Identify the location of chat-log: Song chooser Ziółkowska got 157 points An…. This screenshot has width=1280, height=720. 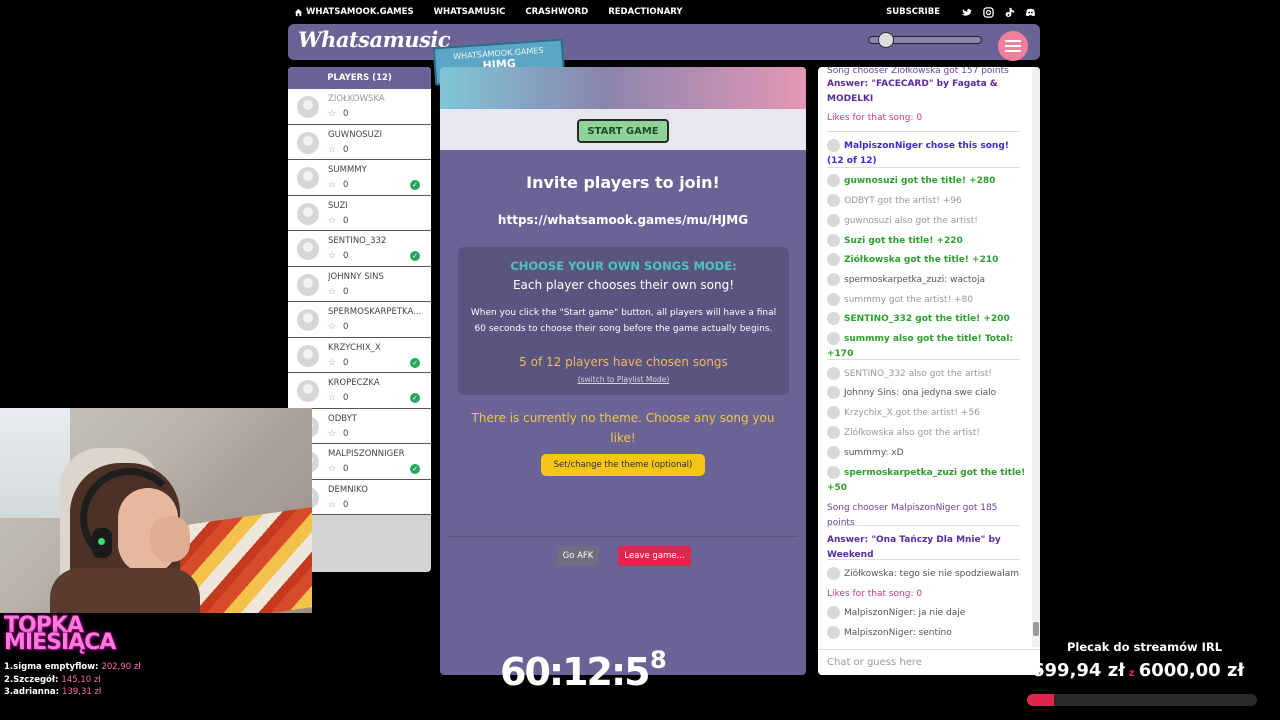
(925, 357).